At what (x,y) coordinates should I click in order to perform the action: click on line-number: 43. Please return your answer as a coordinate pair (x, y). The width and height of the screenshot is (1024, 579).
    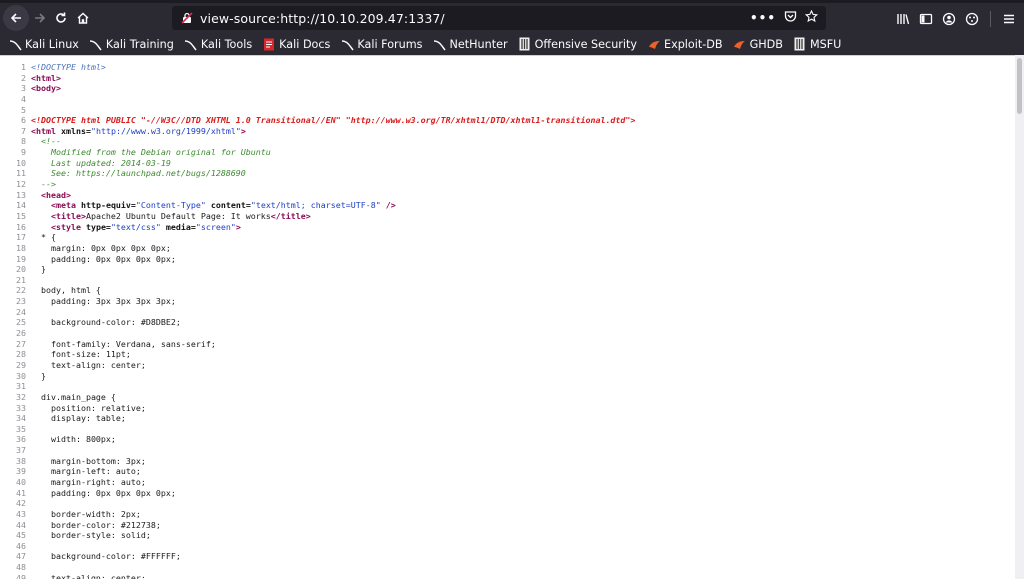
    Looking at the image, I should click on (21, 513).